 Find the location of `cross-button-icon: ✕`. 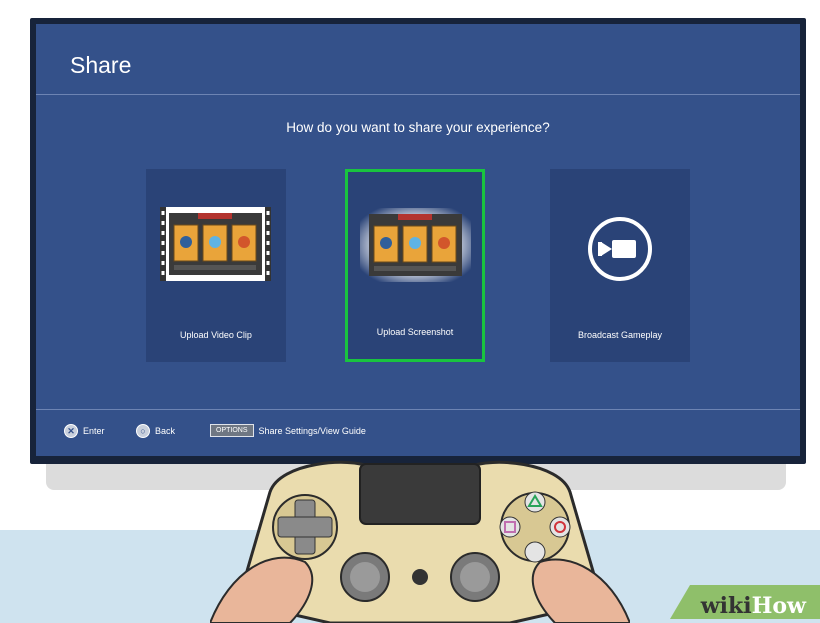

cross-button-icon: ✕ is located at coordinates (71, 431).